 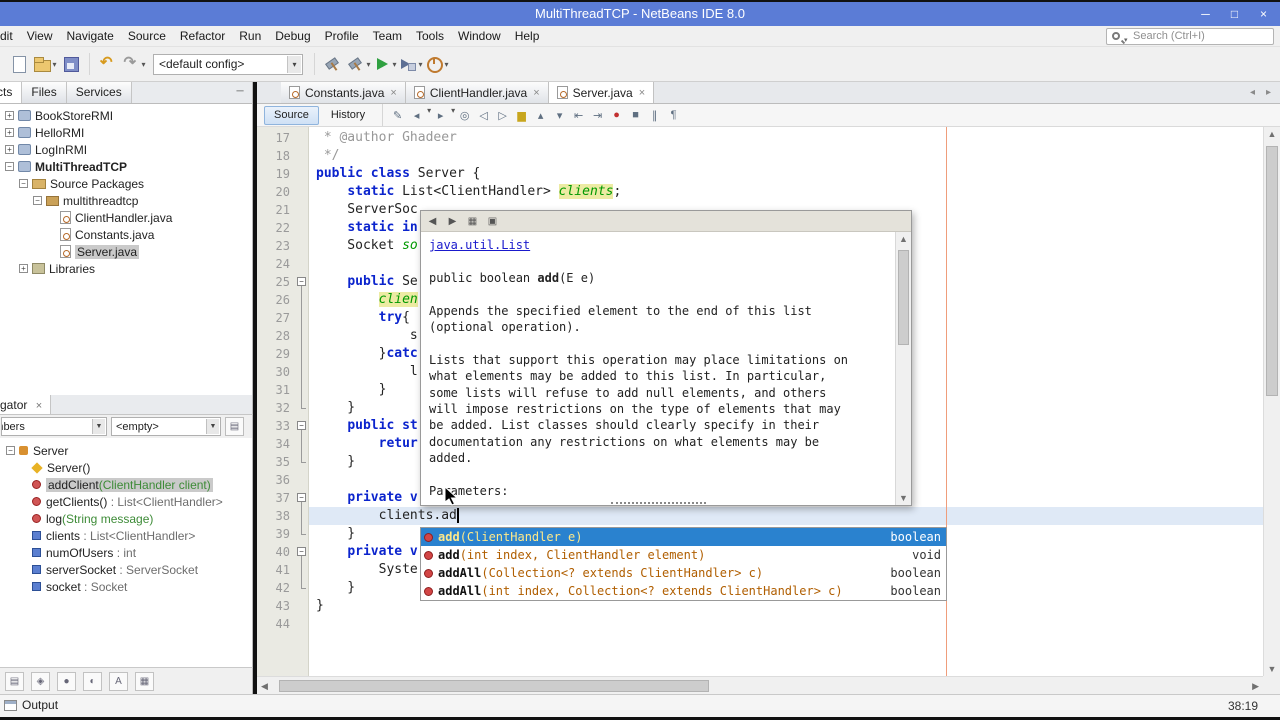 I want to click on javadoc-scroll-thumb, so click(x=903, y=297).